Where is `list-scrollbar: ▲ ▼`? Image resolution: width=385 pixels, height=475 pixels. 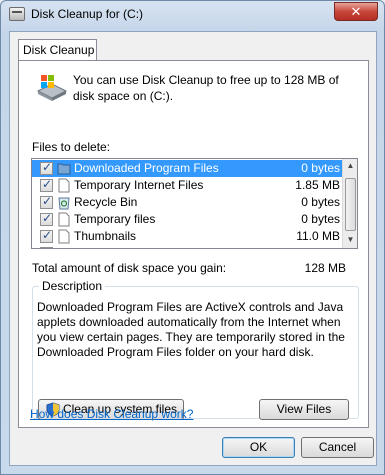 list-scrollbar: ▲ ▼ is located at coordinates (349, 203).